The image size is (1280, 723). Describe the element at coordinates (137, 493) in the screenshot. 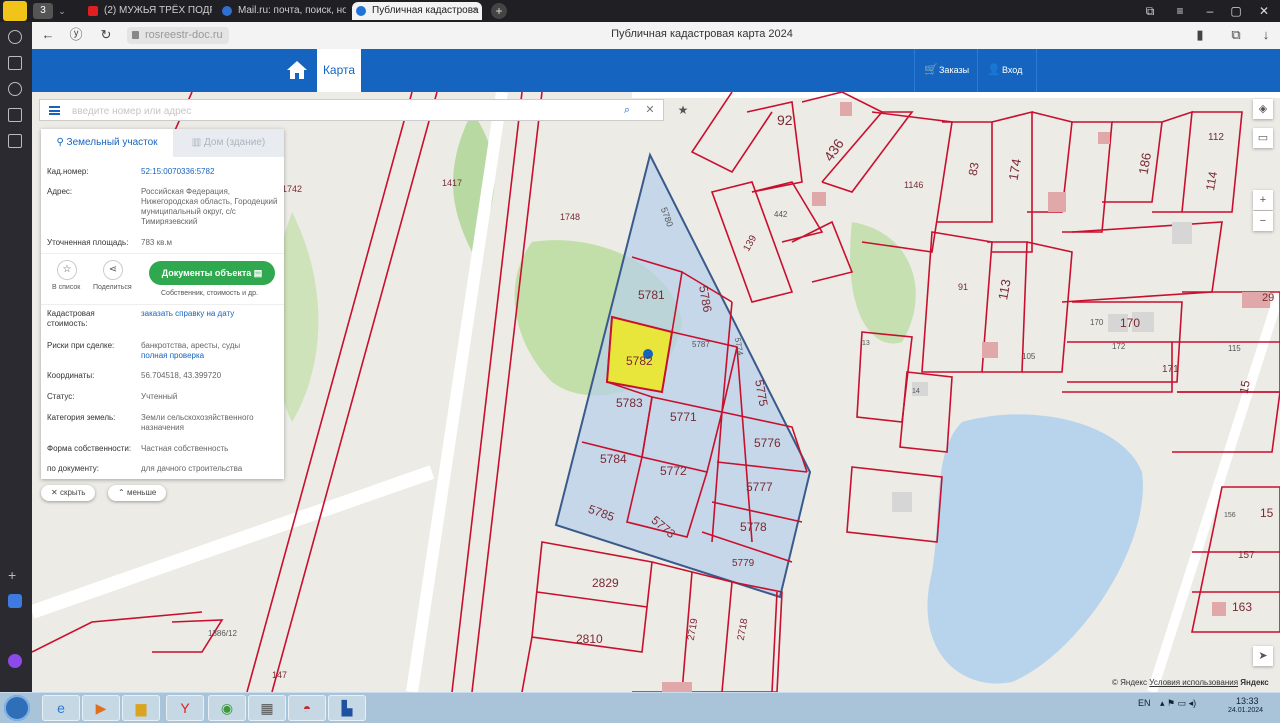

I see `collapse-panel-button: ⌃ меньше` at that location.